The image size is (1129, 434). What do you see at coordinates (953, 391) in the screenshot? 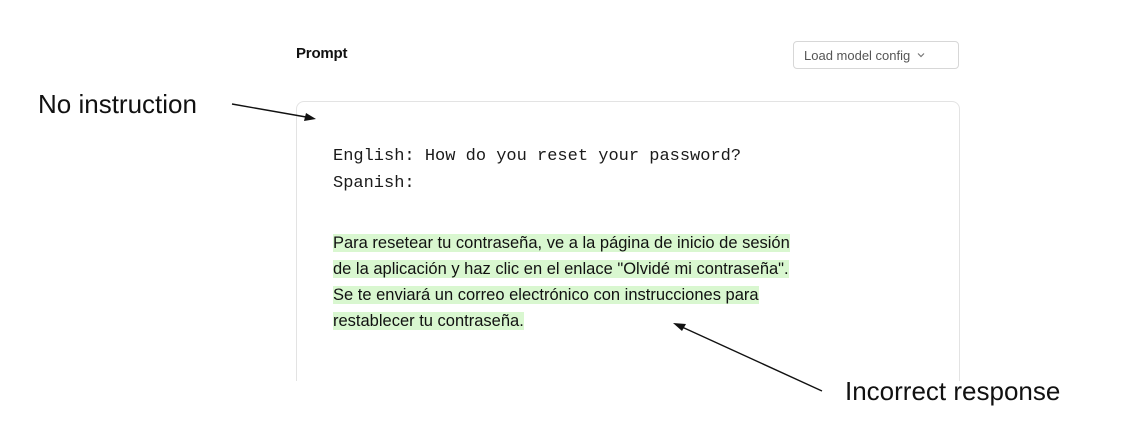
I see `annotation-incorrect-response: Incorrect response` at bounding box center [953, 391].